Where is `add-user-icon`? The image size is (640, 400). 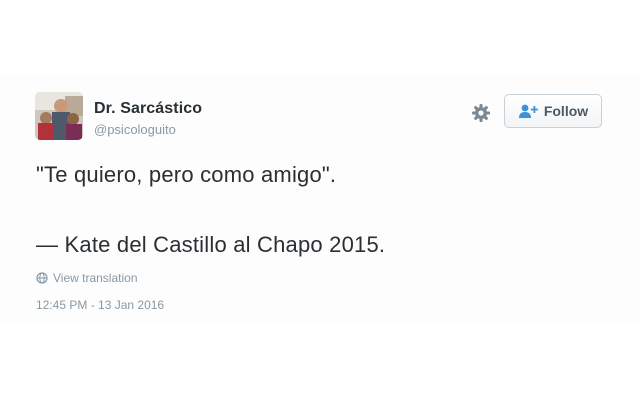
add-user-icon is located at coordinates (528, 111).